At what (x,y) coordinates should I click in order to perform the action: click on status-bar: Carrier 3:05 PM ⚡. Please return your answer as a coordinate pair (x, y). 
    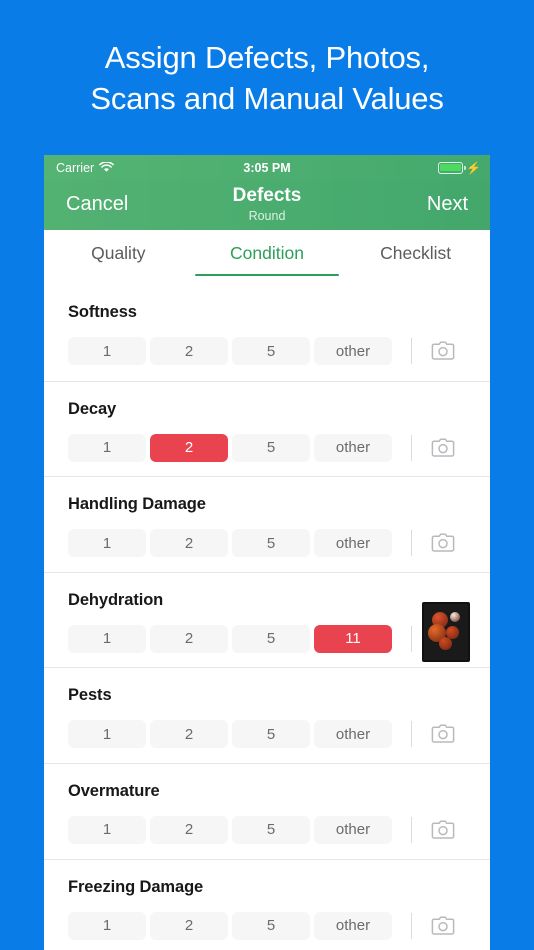
    Looking at the image, I should click on (267, 167).